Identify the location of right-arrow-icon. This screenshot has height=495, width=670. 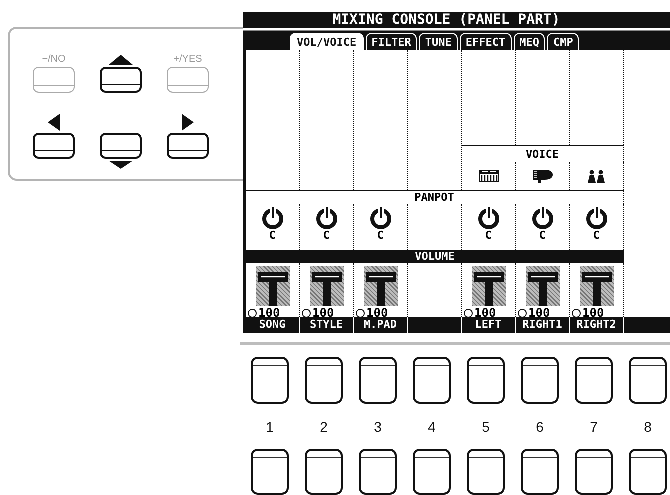
(188, 122).